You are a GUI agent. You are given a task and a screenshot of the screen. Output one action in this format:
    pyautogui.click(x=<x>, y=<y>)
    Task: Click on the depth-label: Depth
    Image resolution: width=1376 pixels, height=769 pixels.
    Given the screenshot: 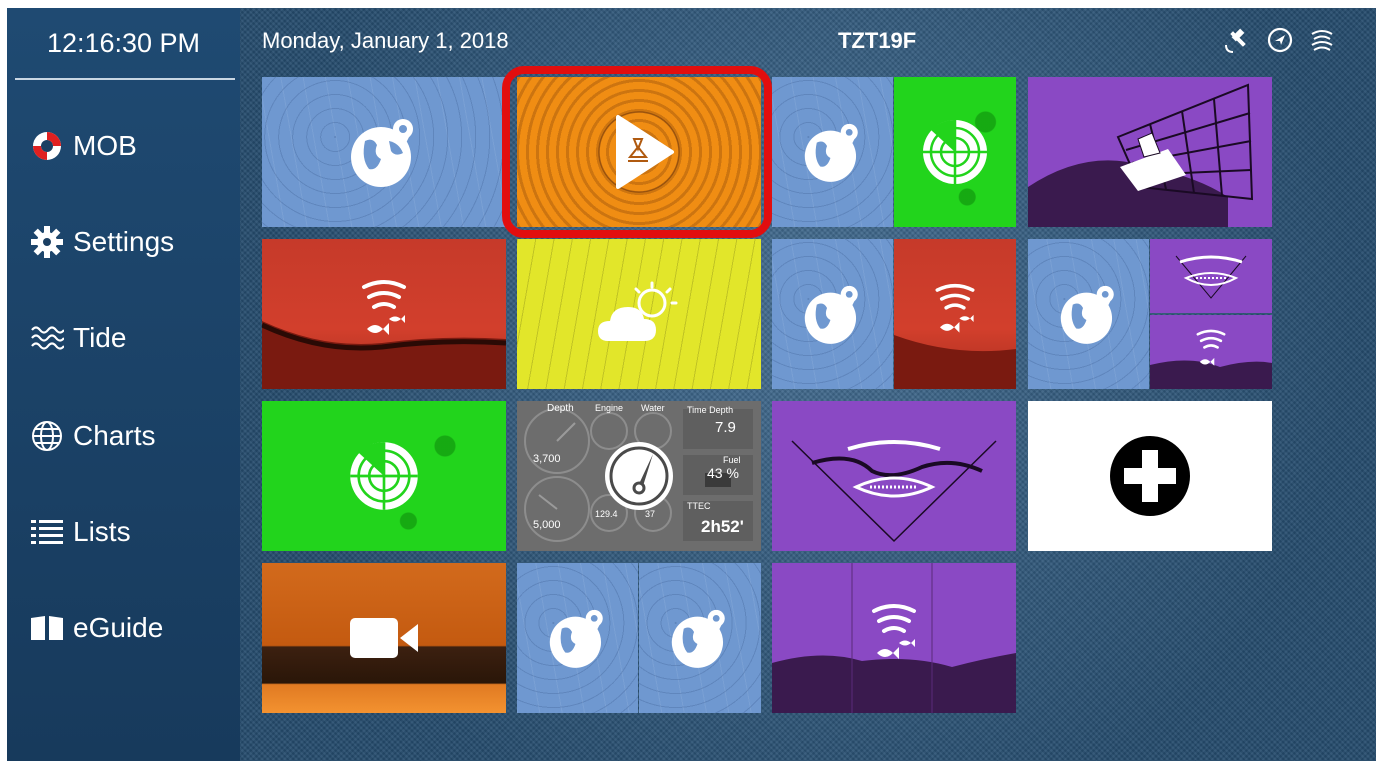 What is the action you would take?
    pyautogui.click(x=560, y=408)
    